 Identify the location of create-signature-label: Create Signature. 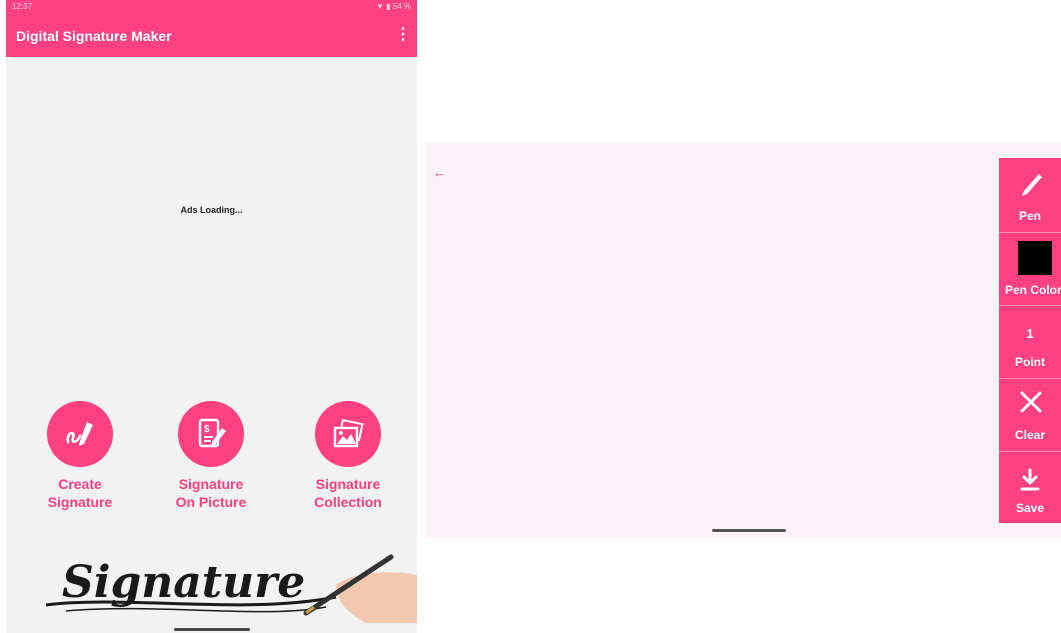
(80, 493).